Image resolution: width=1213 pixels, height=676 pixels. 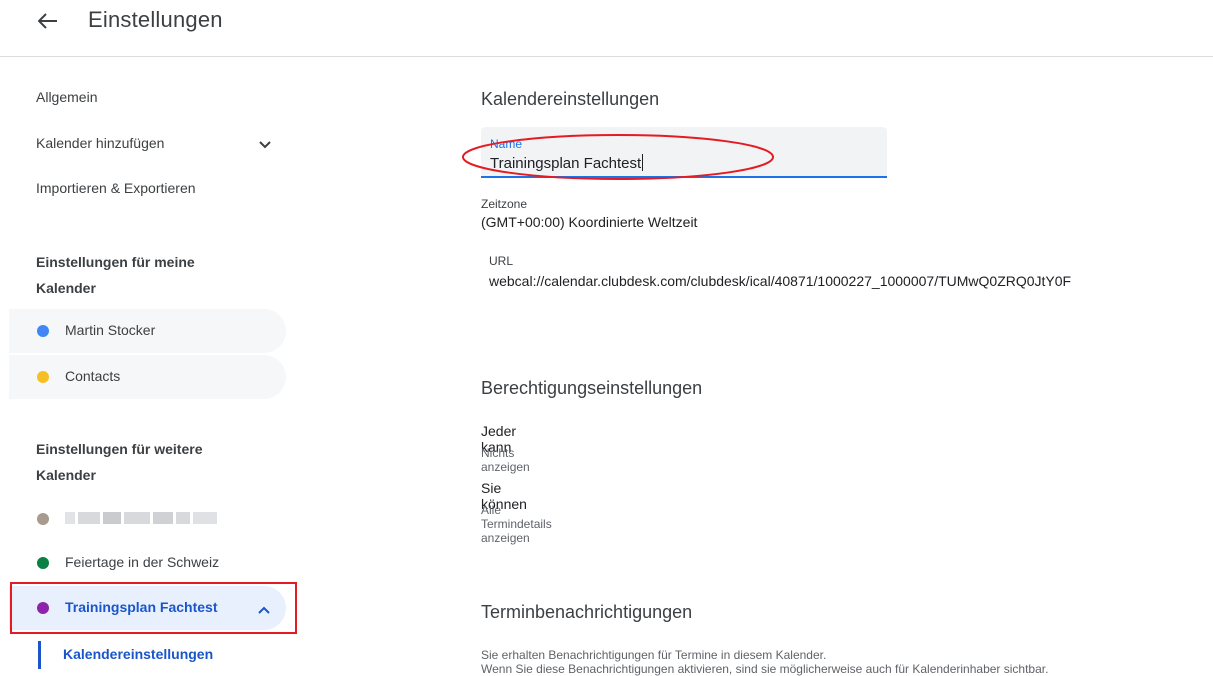 What do you see at coordinates (138, 654) in the screenshot?
I see `sidebar-subitem-calendar-settings: Kalendereinstellungen` at bounding box center [138, 654].